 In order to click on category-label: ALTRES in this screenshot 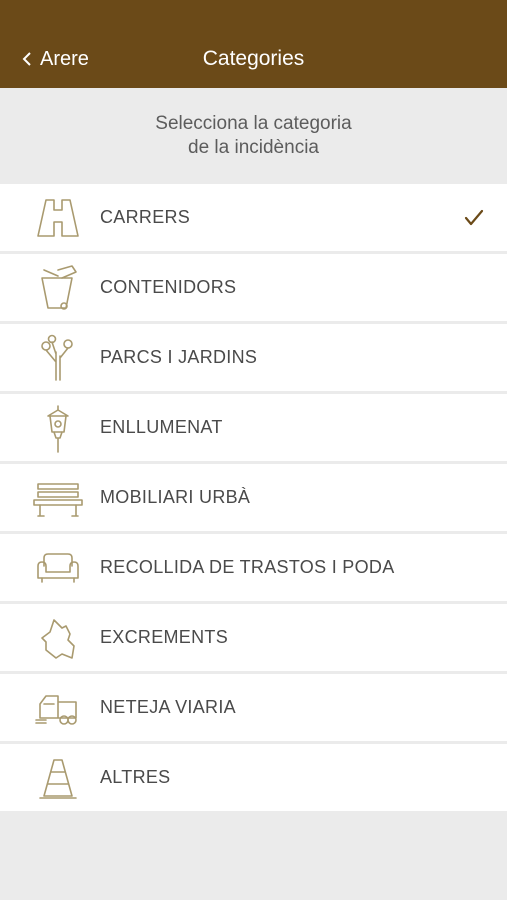, I will do `click(135, 777)`.